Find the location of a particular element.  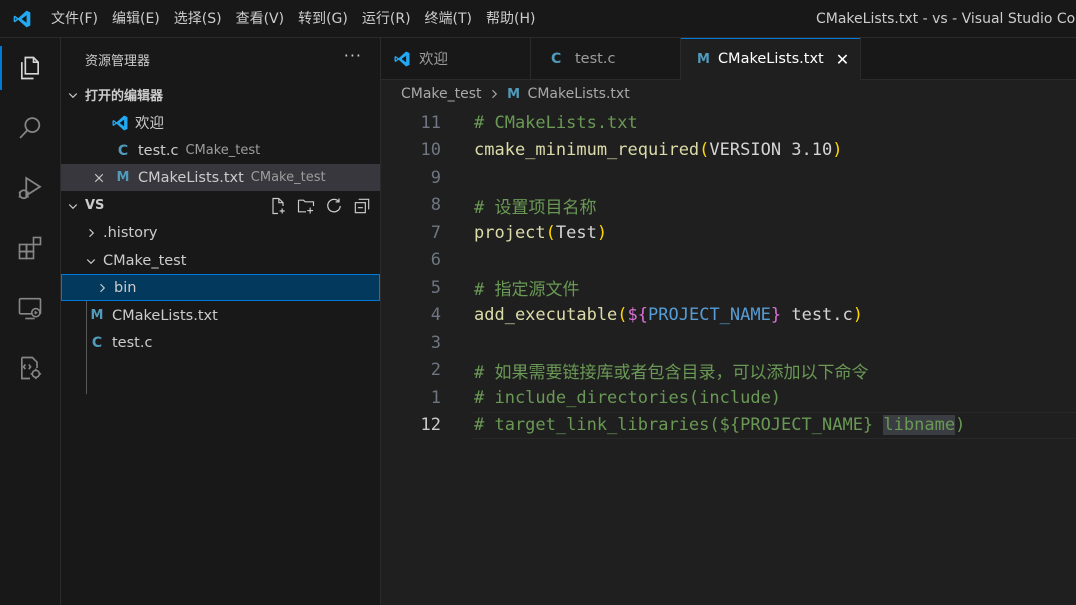

sidebar-title: 资源管理器 is located at coordinates (118, 61).